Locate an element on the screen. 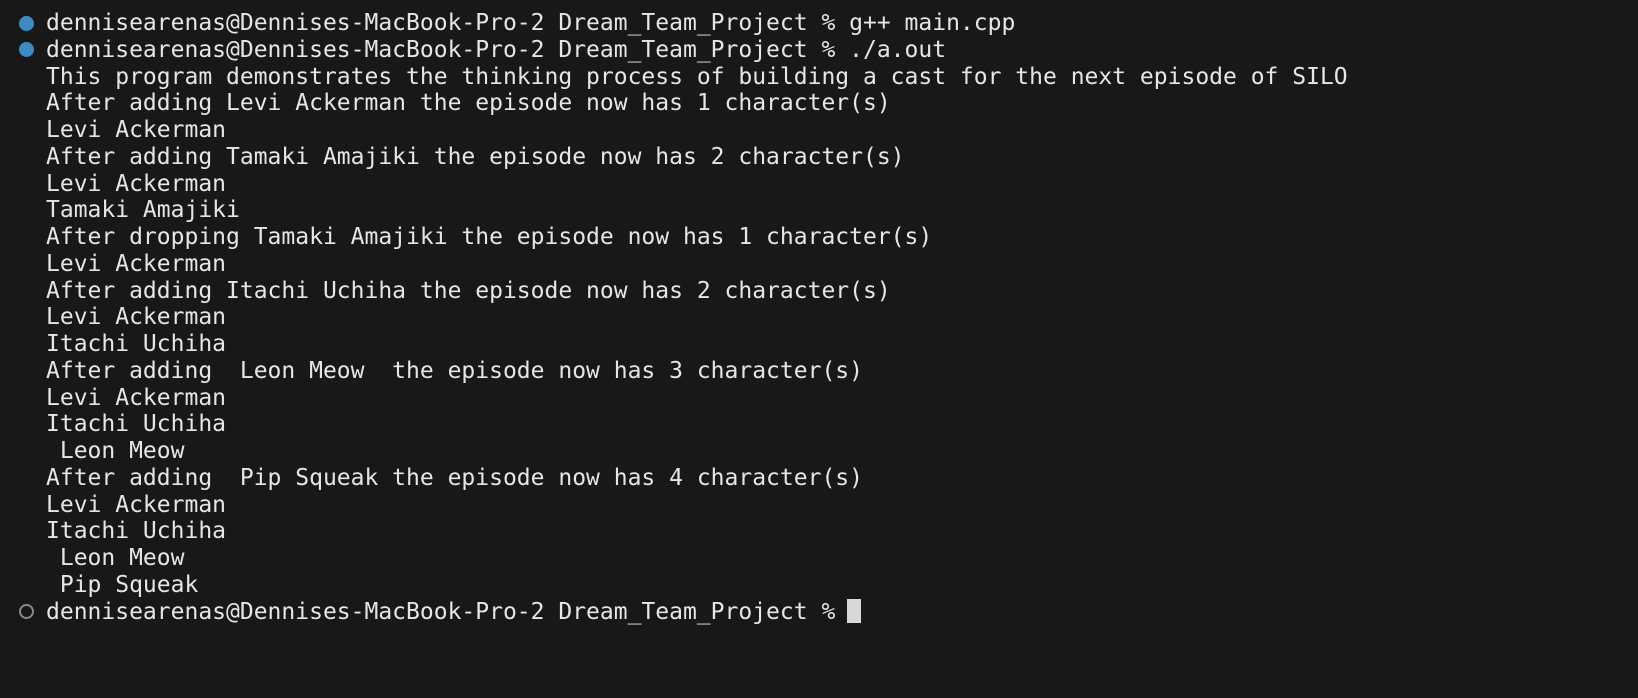 The width and height of the screenshot is (1638, 698). line-text: Tamaki Amajiki is located at coordinates (143, 210).